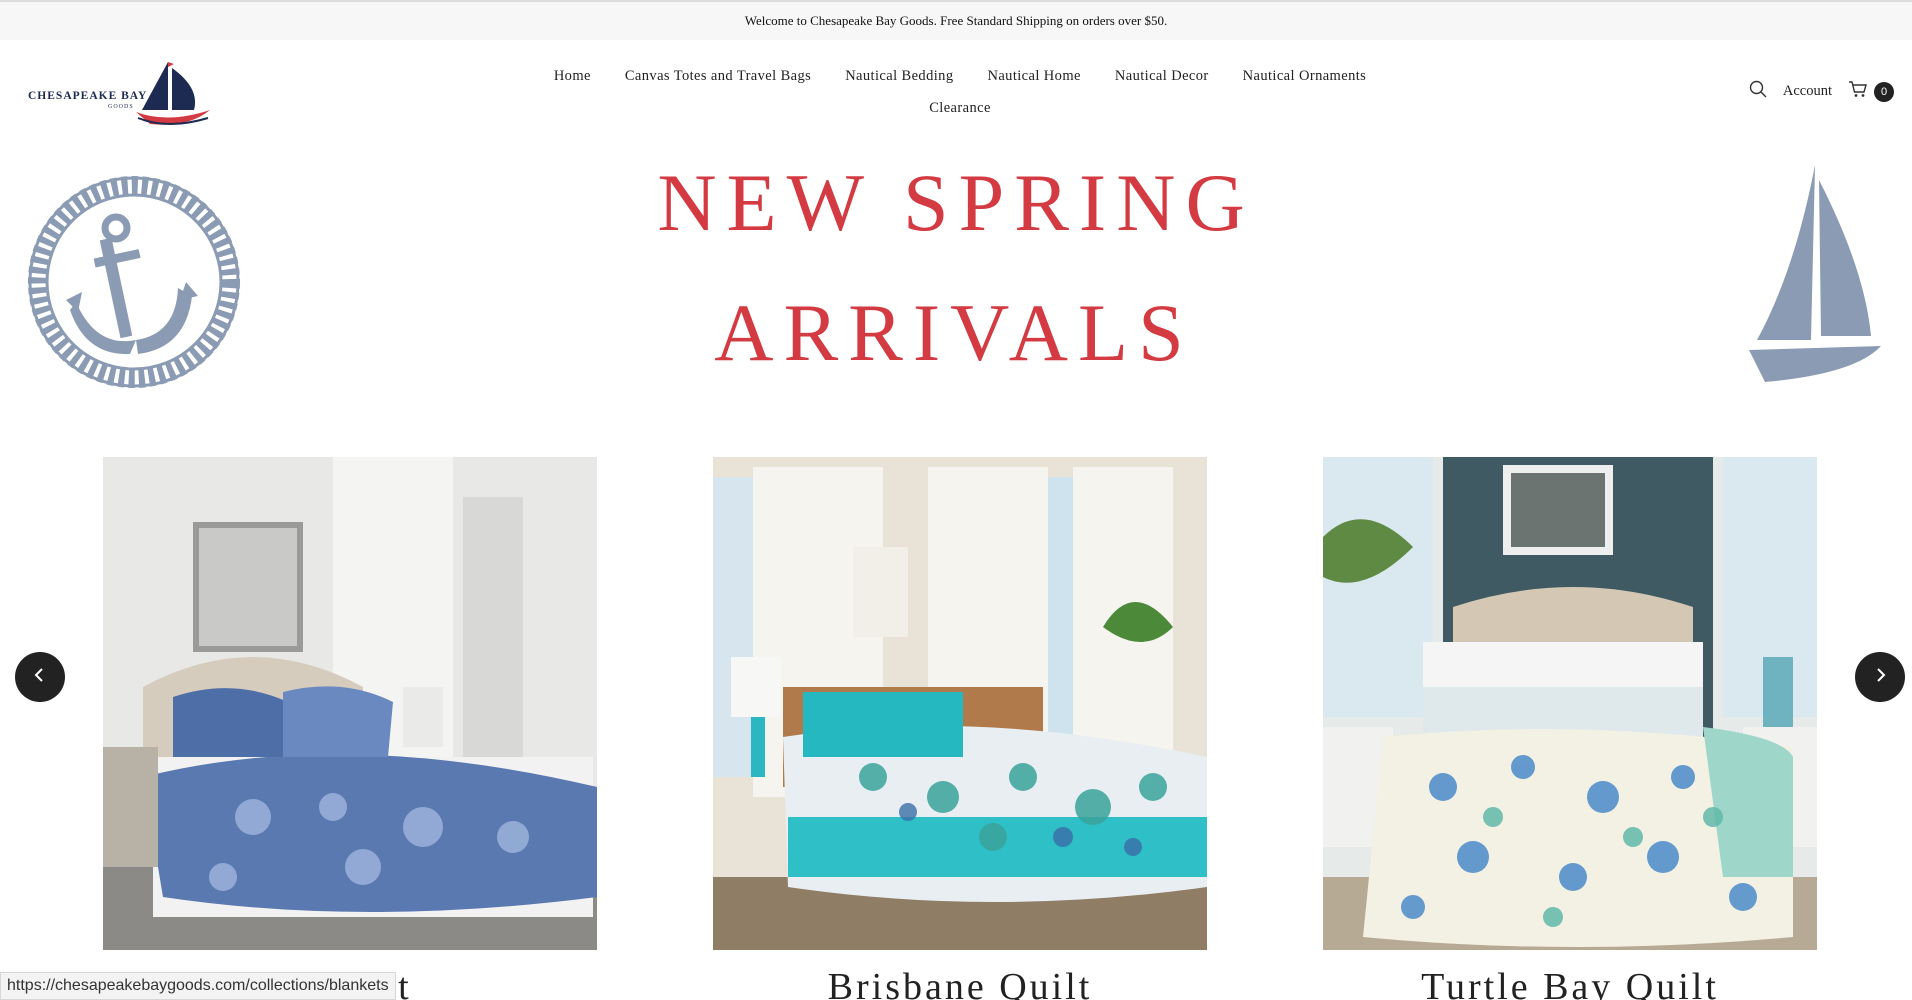  What do you see at coordinates (572, 76) in the screenshot?
I see `nav-item-home: Home` at bounding box center [572, 76].